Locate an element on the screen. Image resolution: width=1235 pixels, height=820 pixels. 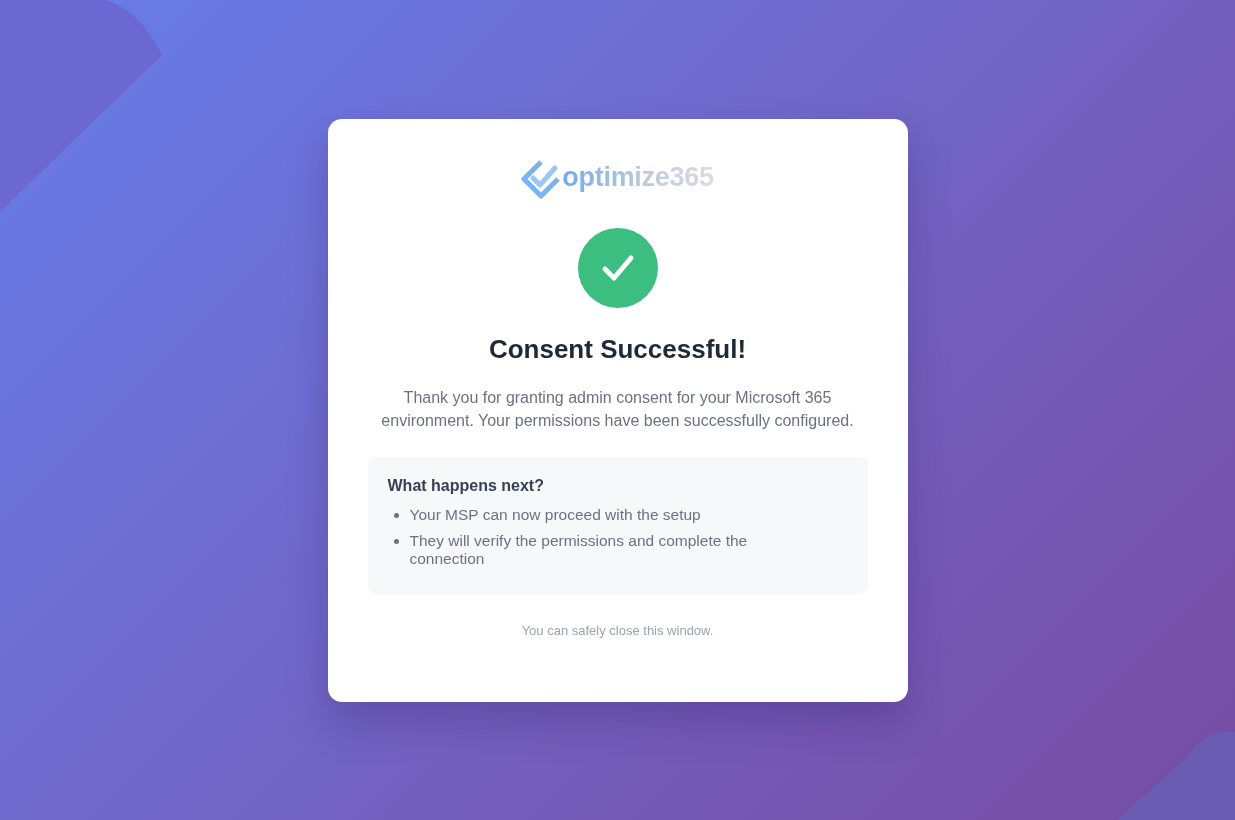
next-step-text: They will verify the permissions and complete the connection is located at coordinates (579, 549).